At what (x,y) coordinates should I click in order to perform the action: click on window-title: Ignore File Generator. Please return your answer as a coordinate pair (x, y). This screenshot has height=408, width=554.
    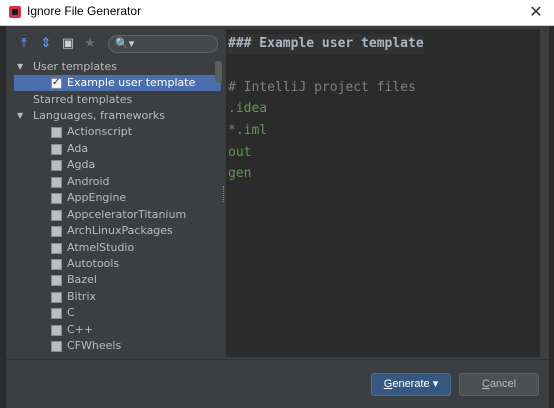
    Looking at the image, I should click on (84, 11).